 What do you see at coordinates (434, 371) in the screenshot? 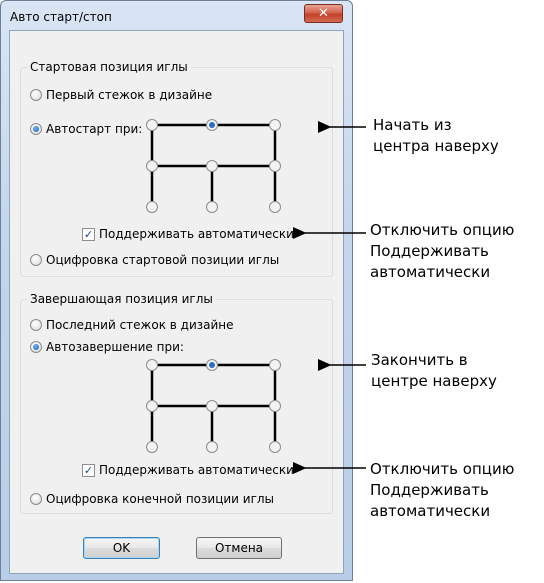
I see `annotation-end-position: Закончить в центре наверху` at bounding box center [434, 371].